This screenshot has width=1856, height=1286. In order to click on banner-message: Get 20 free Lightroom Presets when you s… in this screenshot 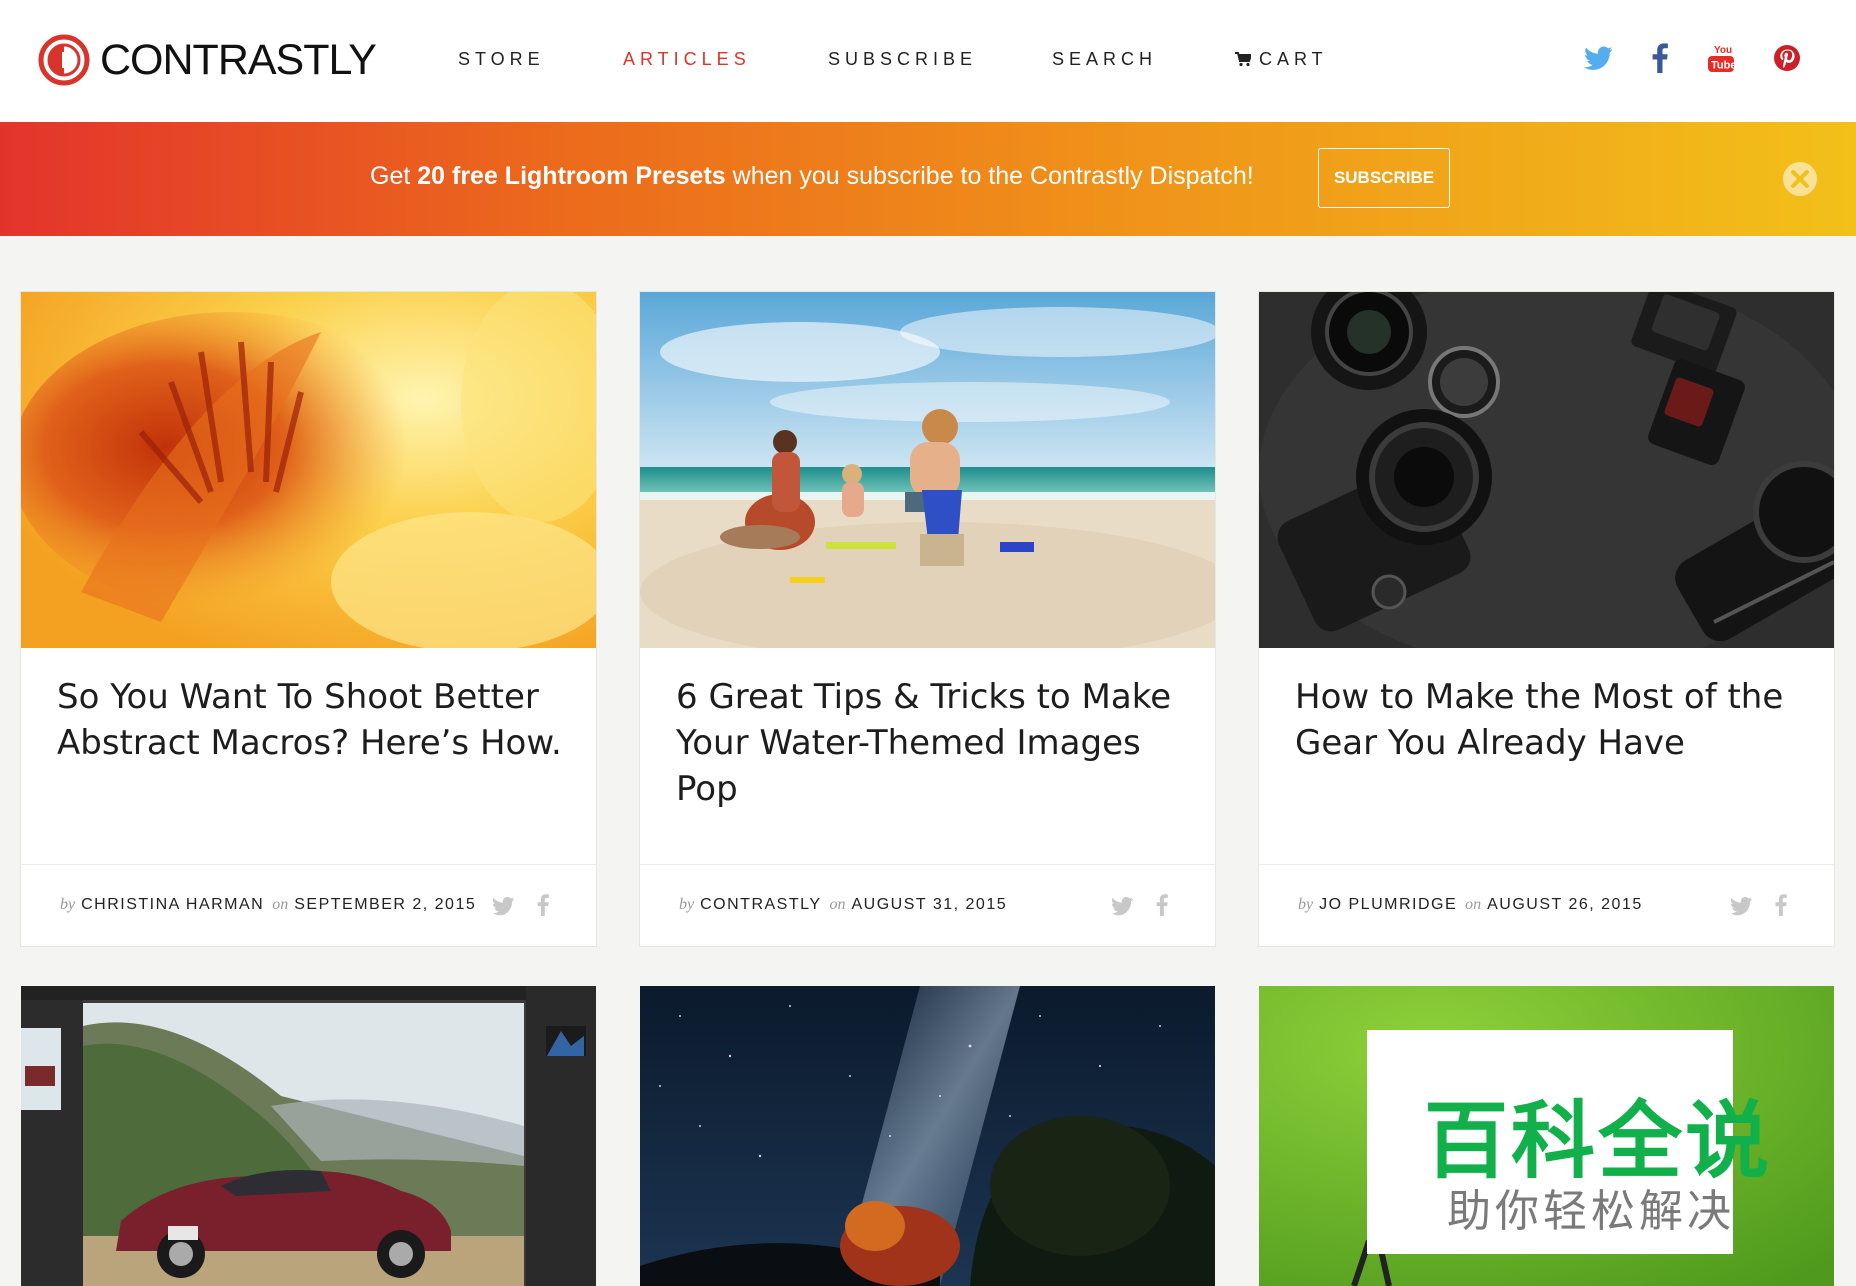, I will do `click(812, 176)`.